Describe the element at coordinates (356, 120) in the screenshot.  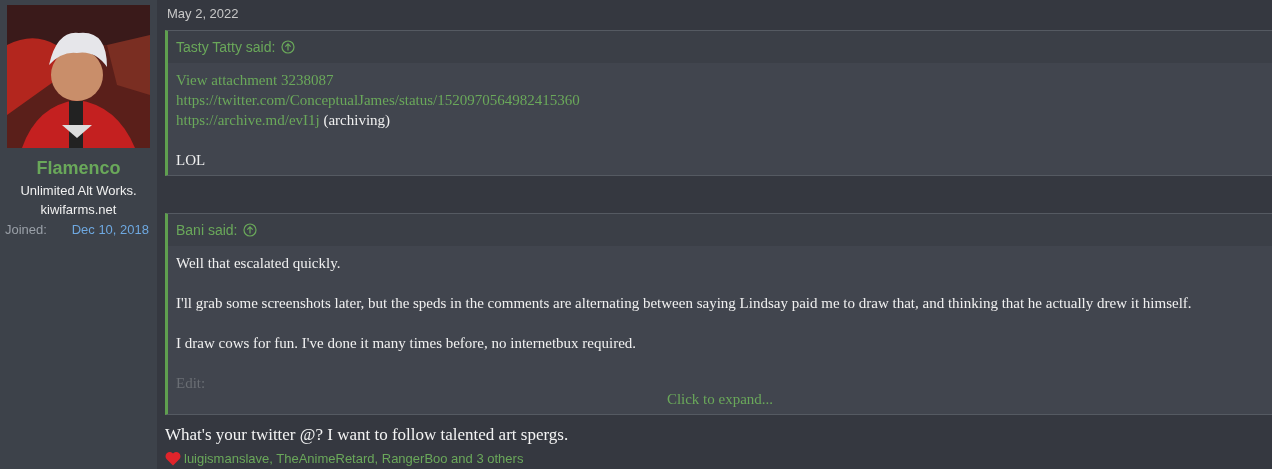
I see `quote-text: (archiving)` at that location.